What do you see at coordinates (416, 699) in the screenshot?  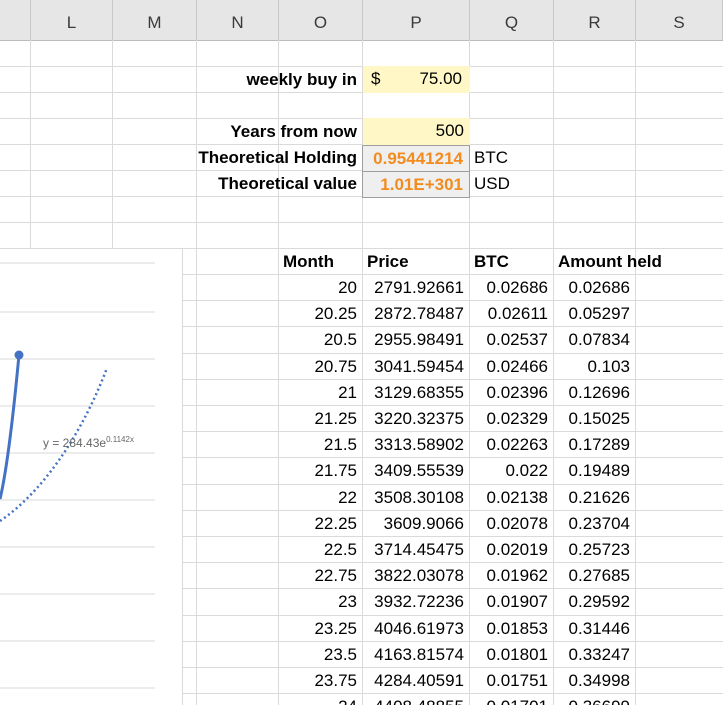 I see `cell-price: 4408.48855` at bounding box center [416, 699].